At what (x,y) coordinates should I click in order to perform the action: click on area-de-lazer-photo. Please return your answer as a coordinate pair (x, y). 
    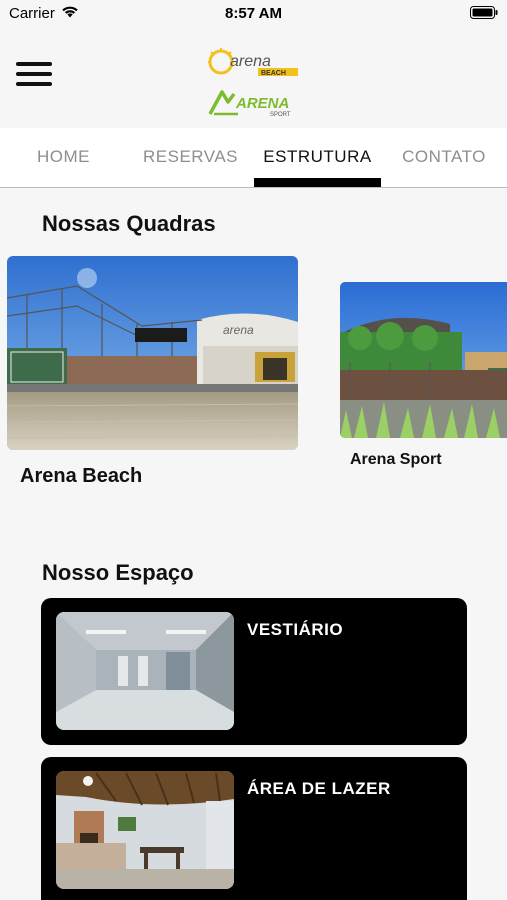
    Looking at the image, I should click on (145, 830).